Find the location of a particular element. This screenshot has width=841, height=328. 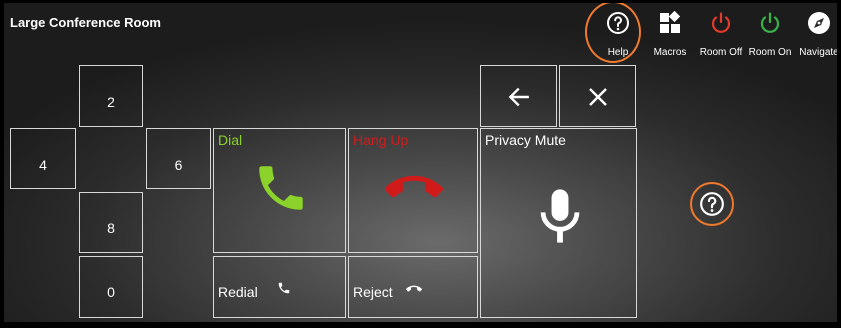

macros-button: Macros is located at coordinates (670, 33).